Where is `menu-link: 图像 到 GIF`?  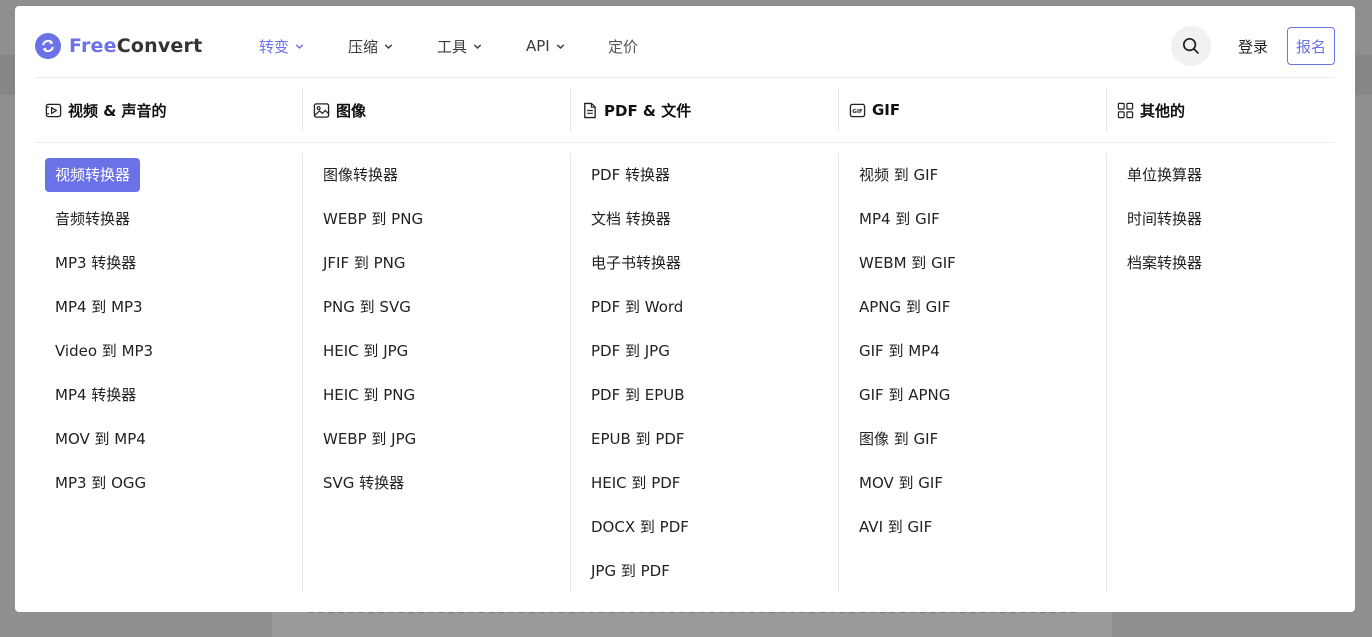 menu-link: 图像 到 GIF is located at coordinates (898, 439).